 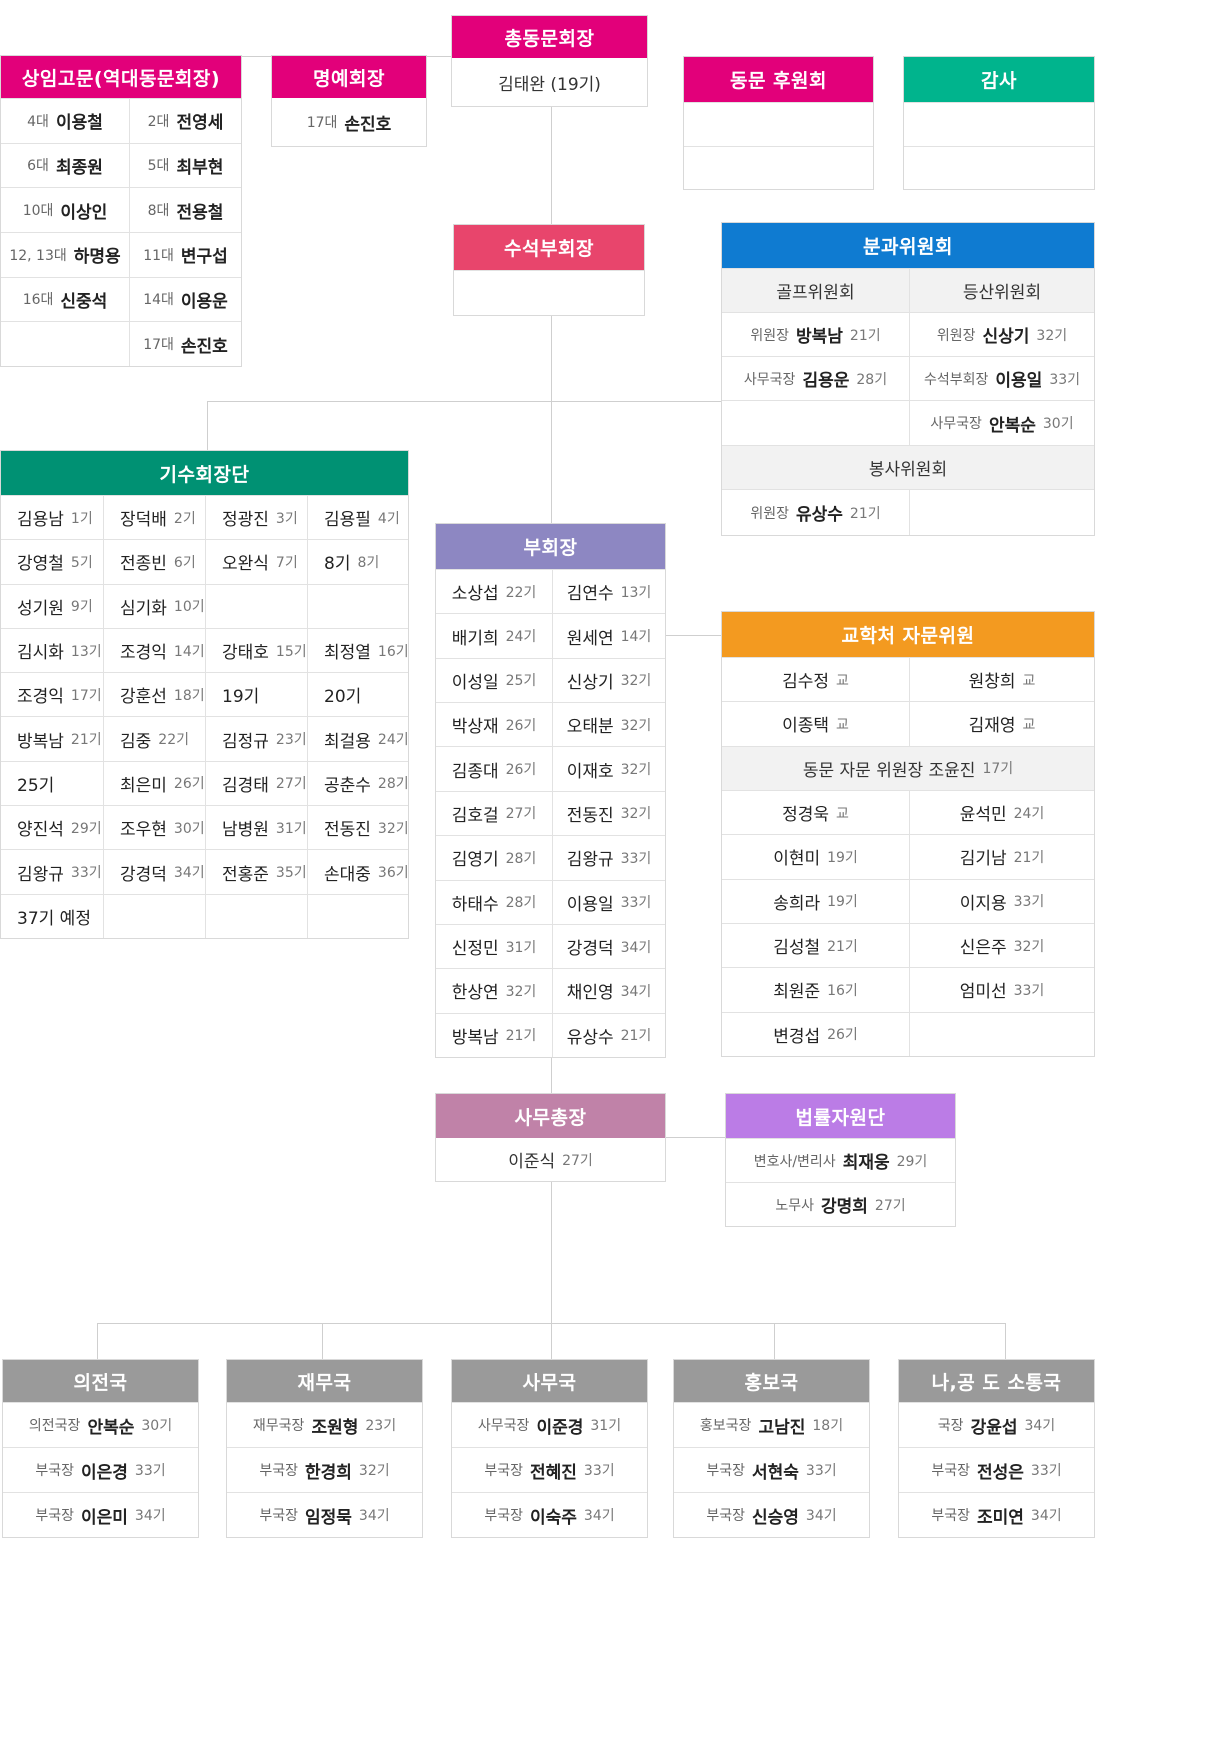 I want to click on bureau-header: 홍보국, so click(x=771, y=1381).